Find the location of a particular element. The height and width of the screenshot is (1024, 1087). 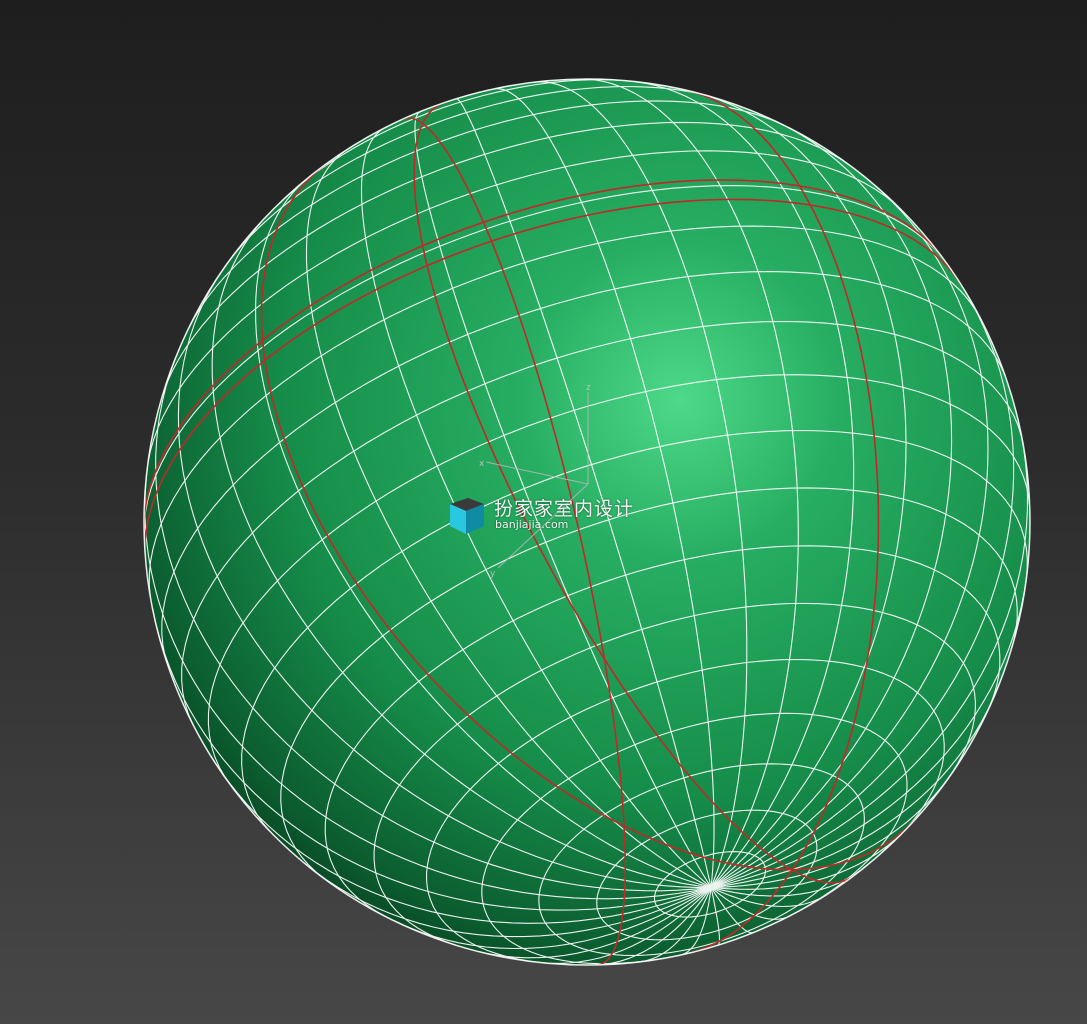

cube-logo-icon is located at coordinates (467, 516).